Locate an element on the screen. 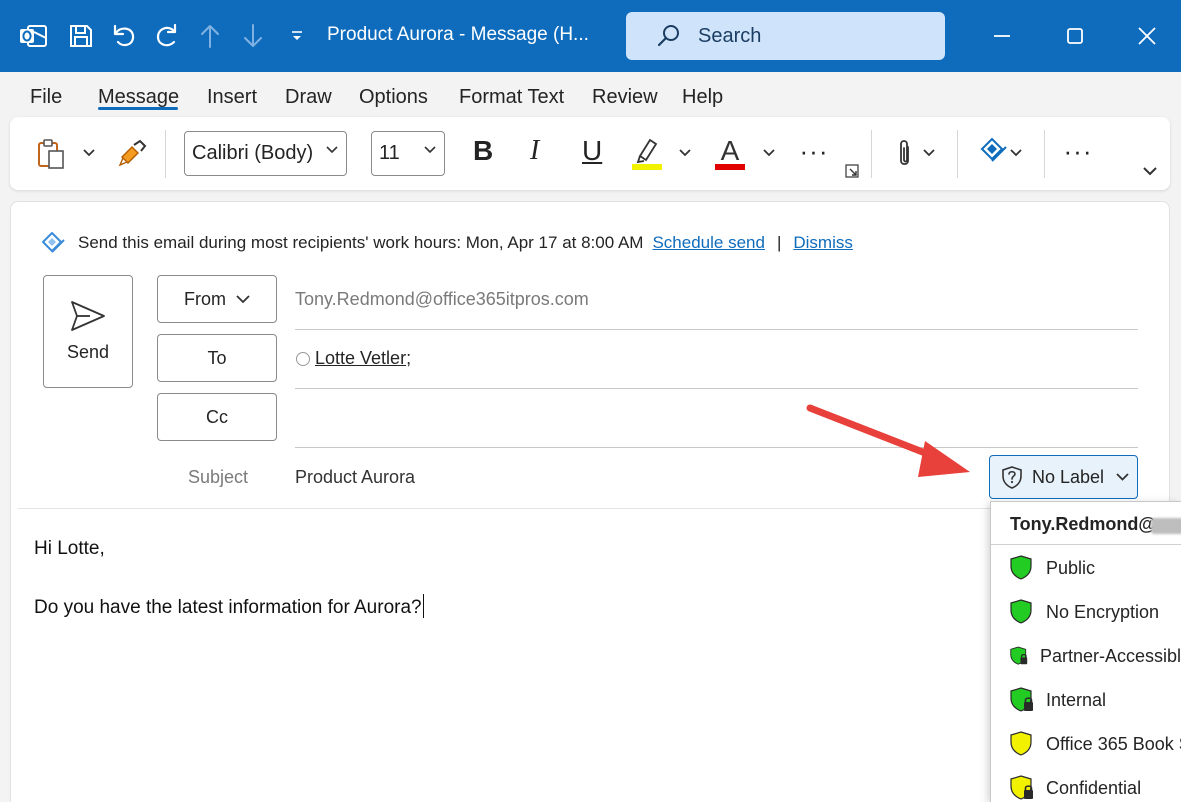 This screenshot has height=802, width=1181. more-formatting-ellipsis: ··· is located at coordinates (814, 150).